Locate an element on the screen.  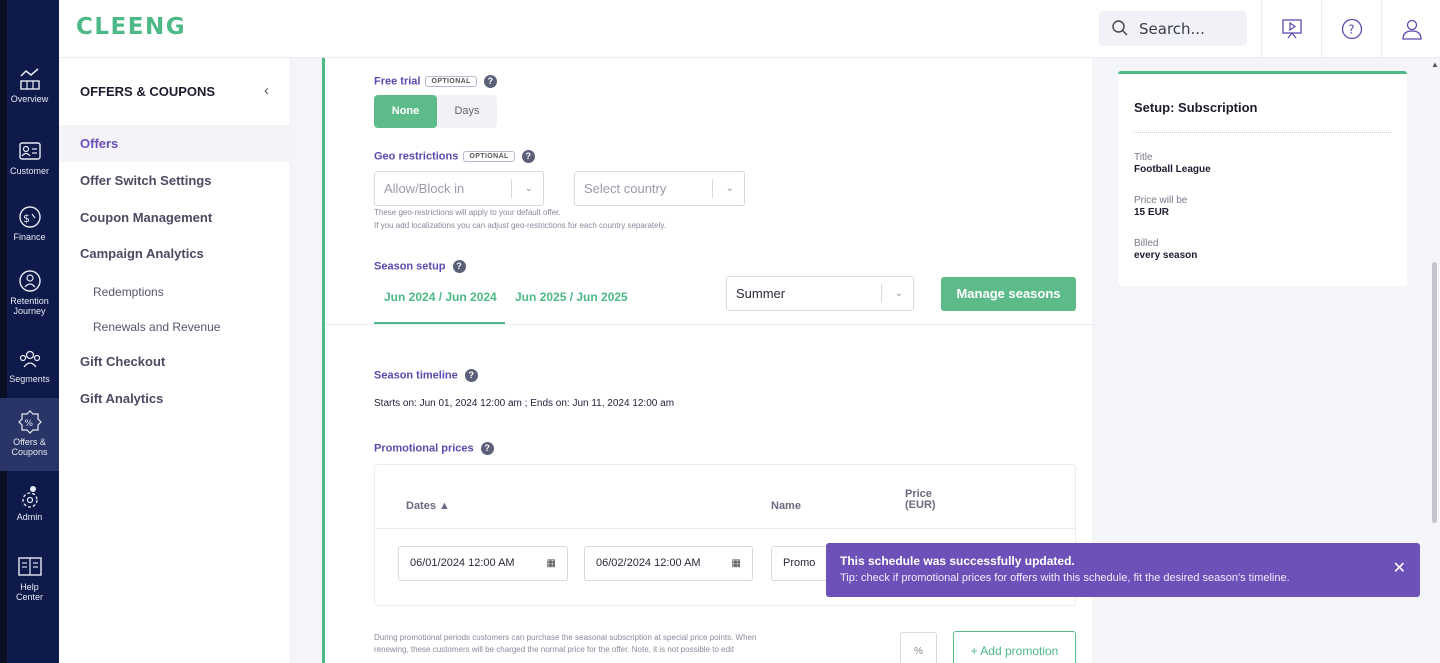
nav-admin: Admin is located at coordinates (29, 503).